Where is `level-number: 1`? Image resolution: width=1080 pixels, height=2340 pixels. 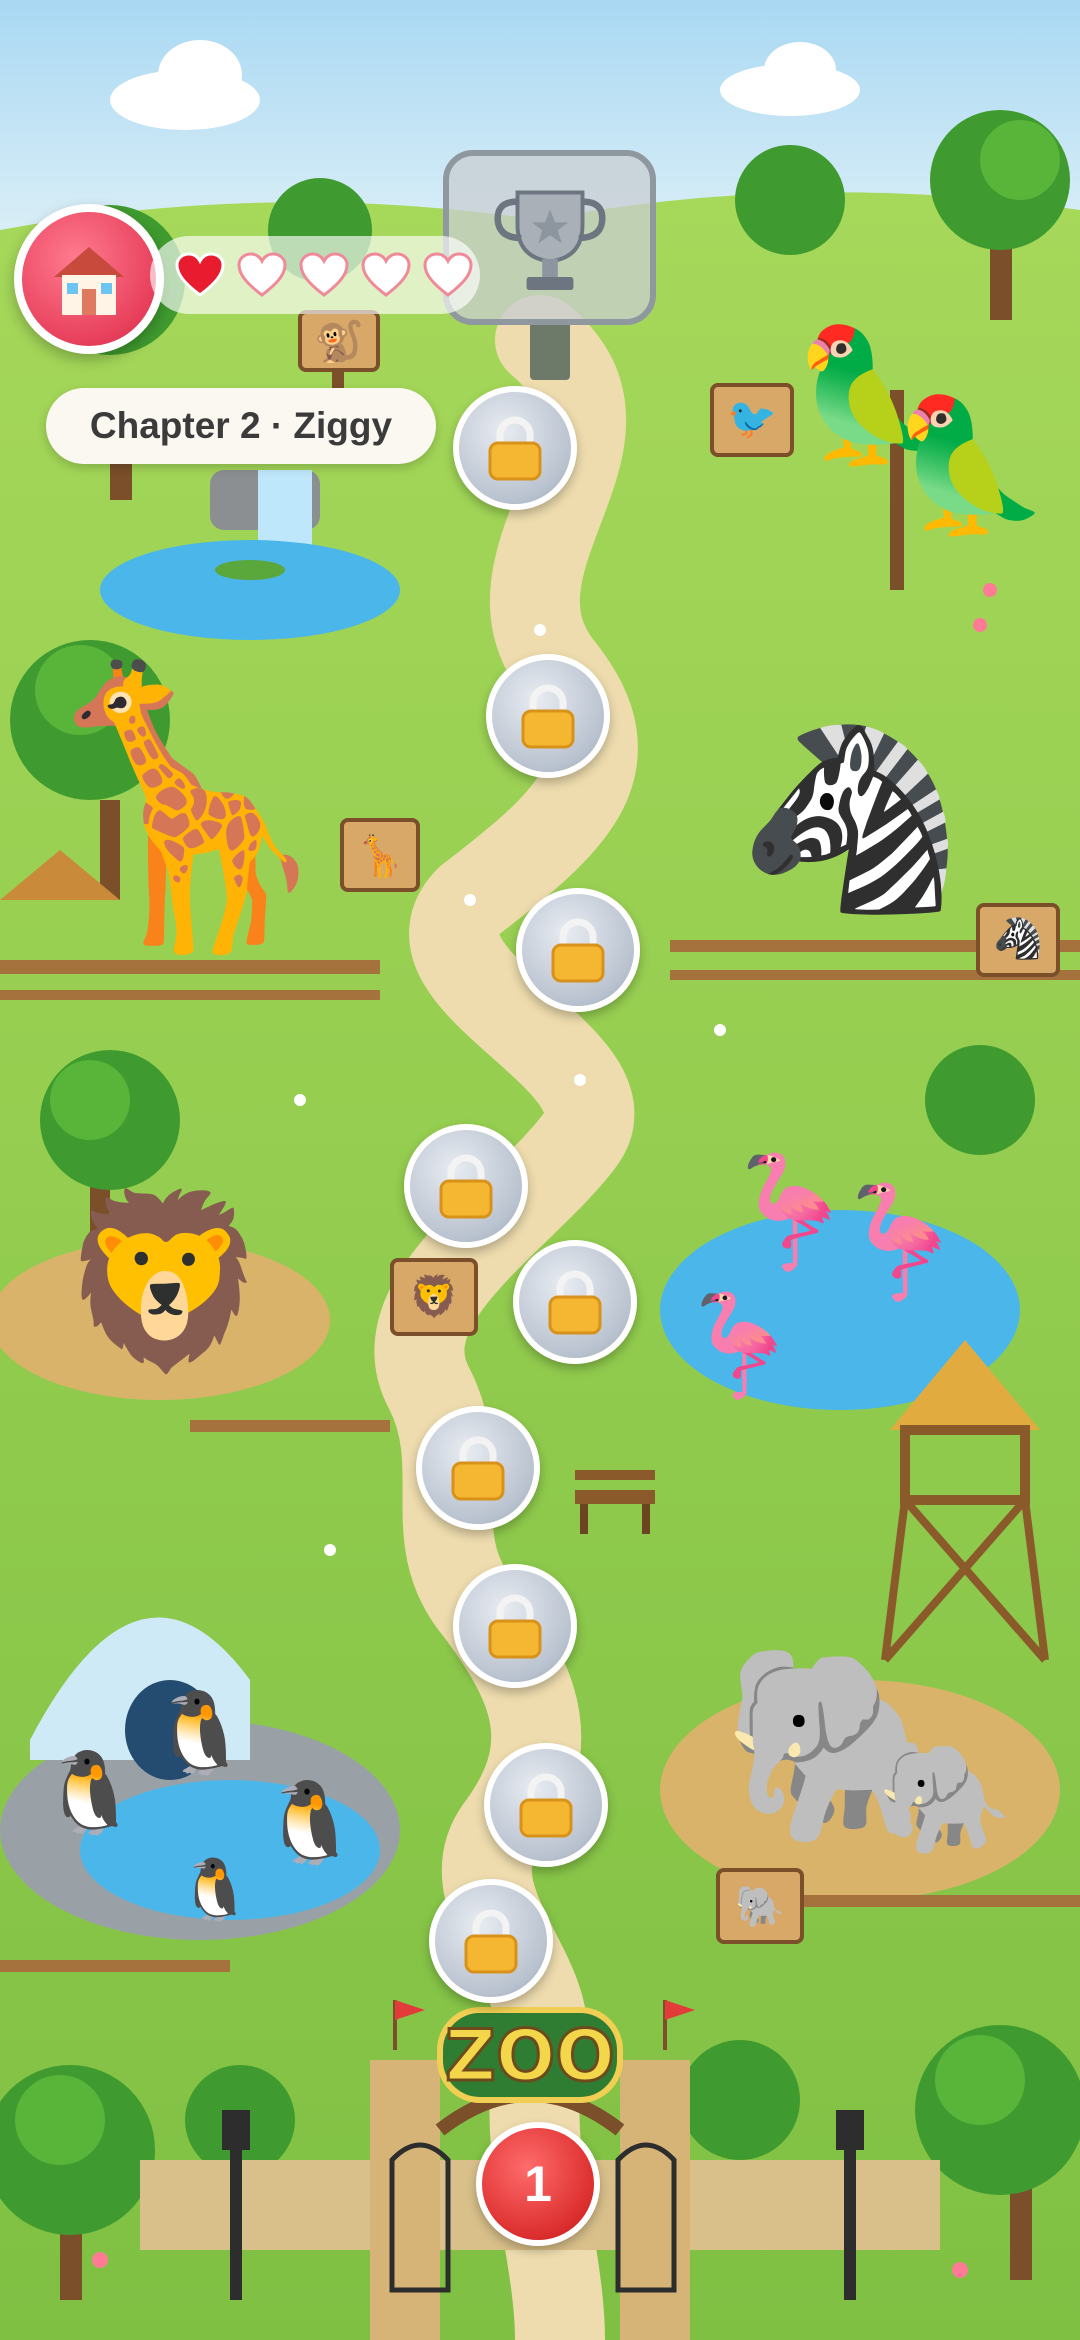
level-number: 1 is located at coordinates (538, 2184).